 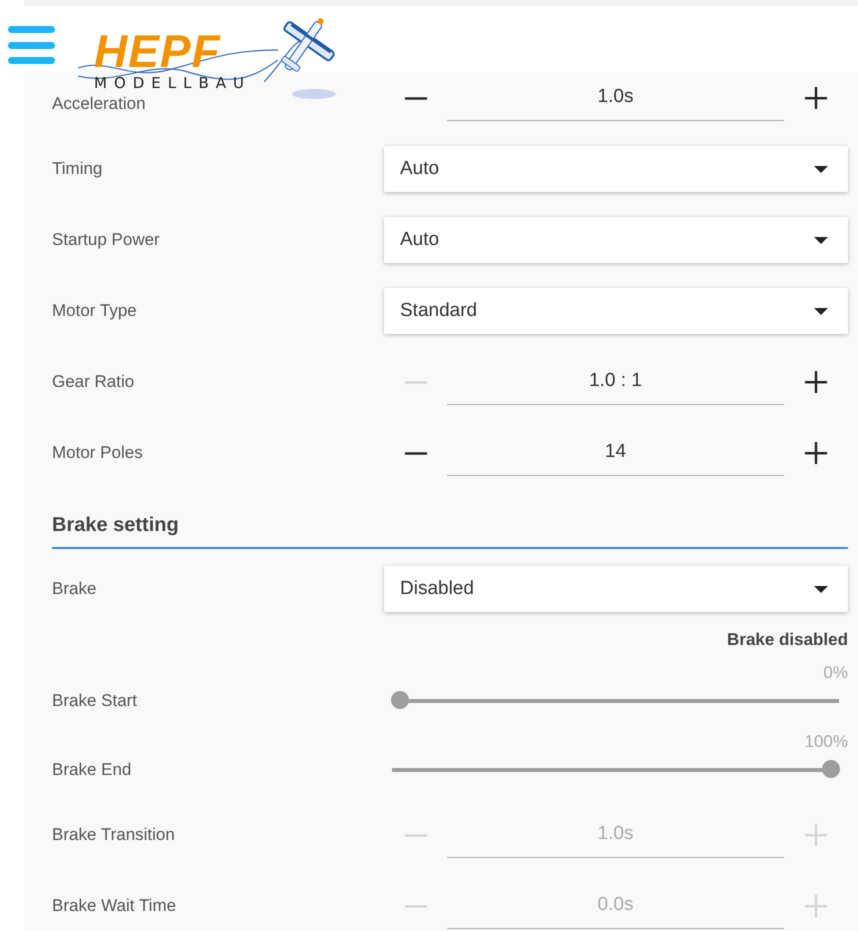 I want to click on setting-label: Timing, so click(x=77, y=169).